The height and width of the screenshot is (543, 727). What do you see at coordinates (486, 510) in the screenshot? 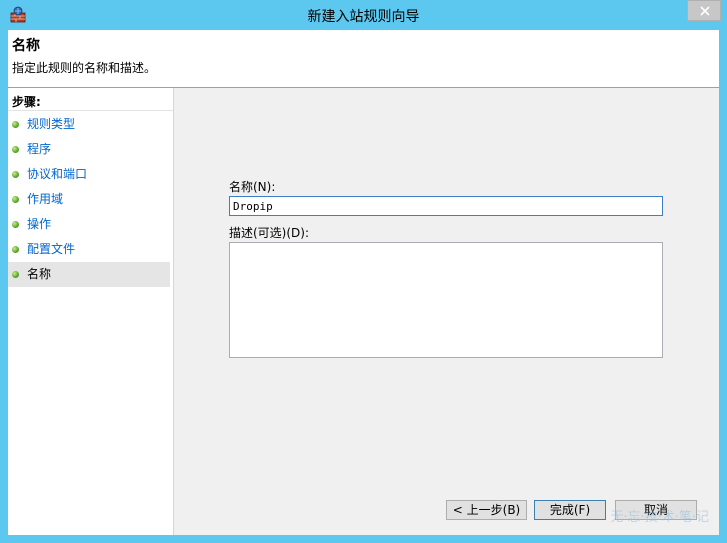
I see `back-button: < 上一步(B)` at bounding box center [486, 510].